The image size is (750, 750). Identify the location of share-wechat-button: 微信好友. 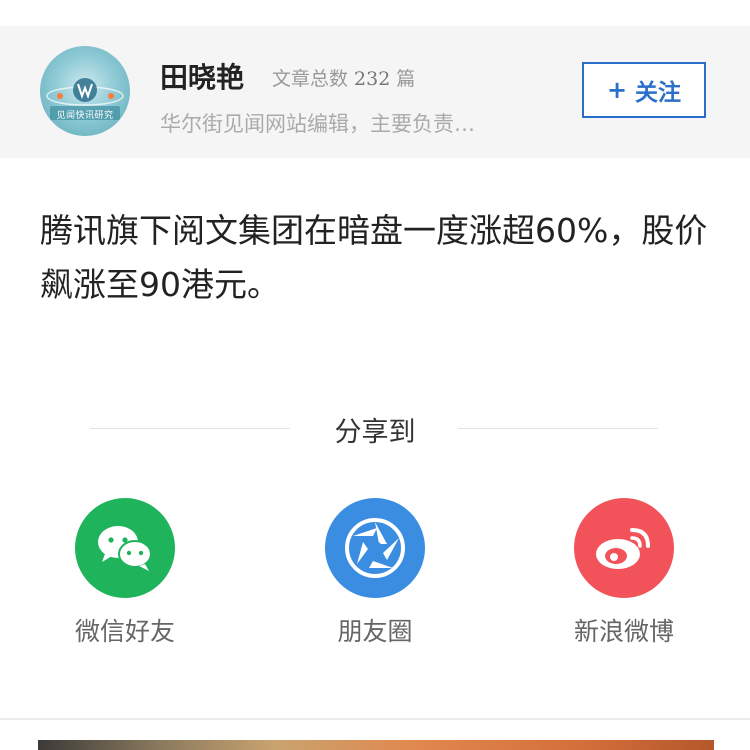
(125, 573).